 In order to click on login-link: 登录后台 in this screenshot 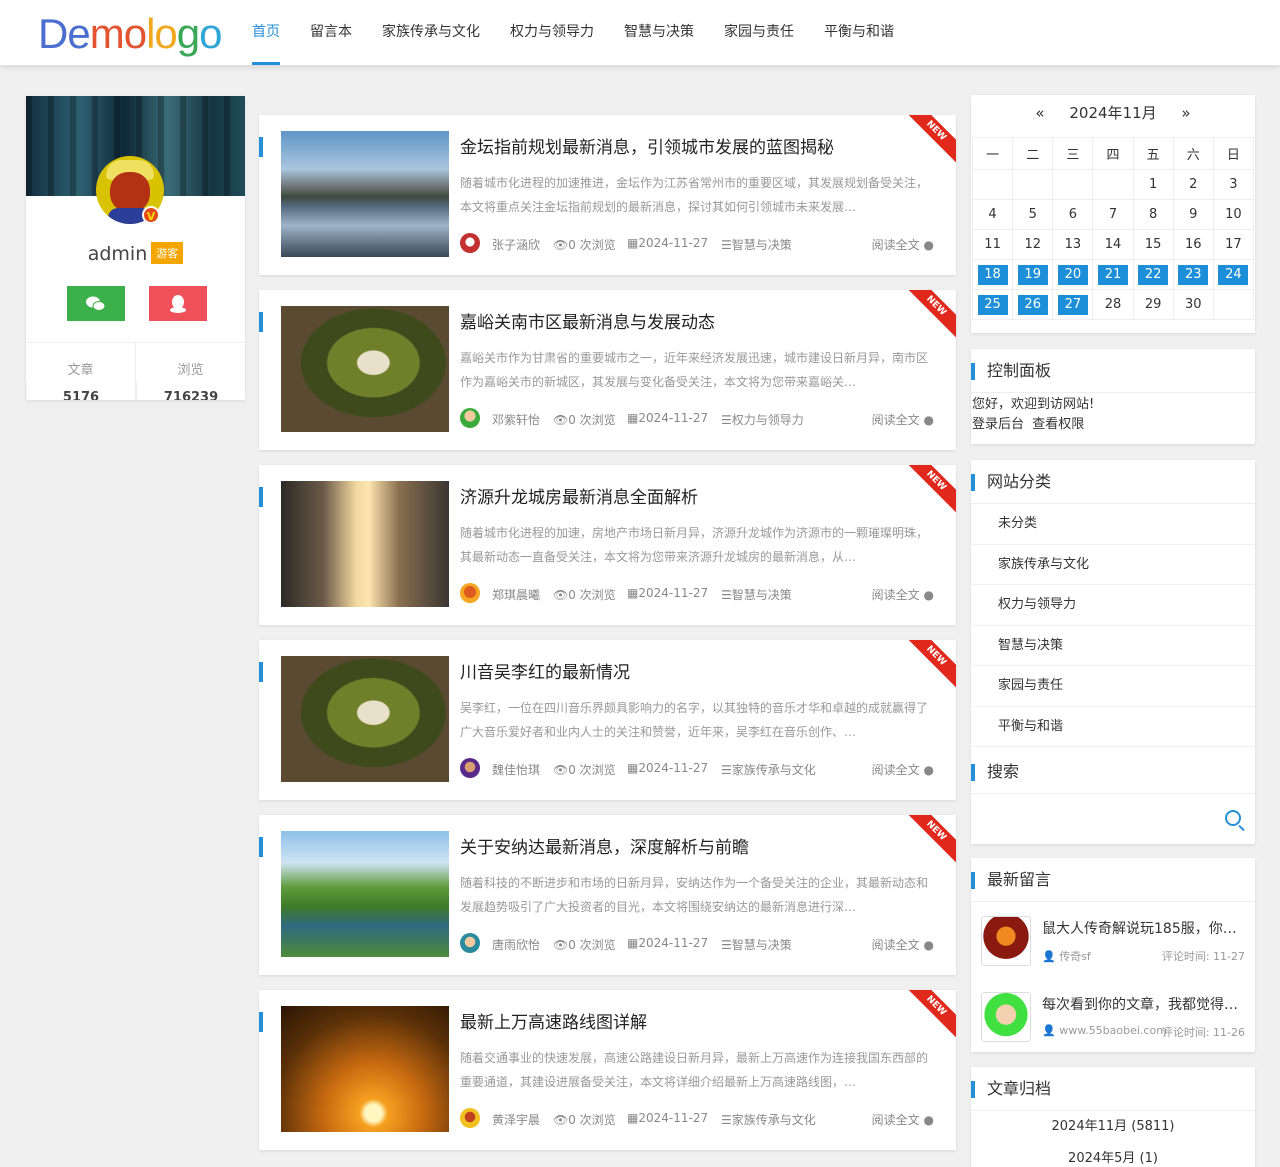, I will do `click(998, 424)`.